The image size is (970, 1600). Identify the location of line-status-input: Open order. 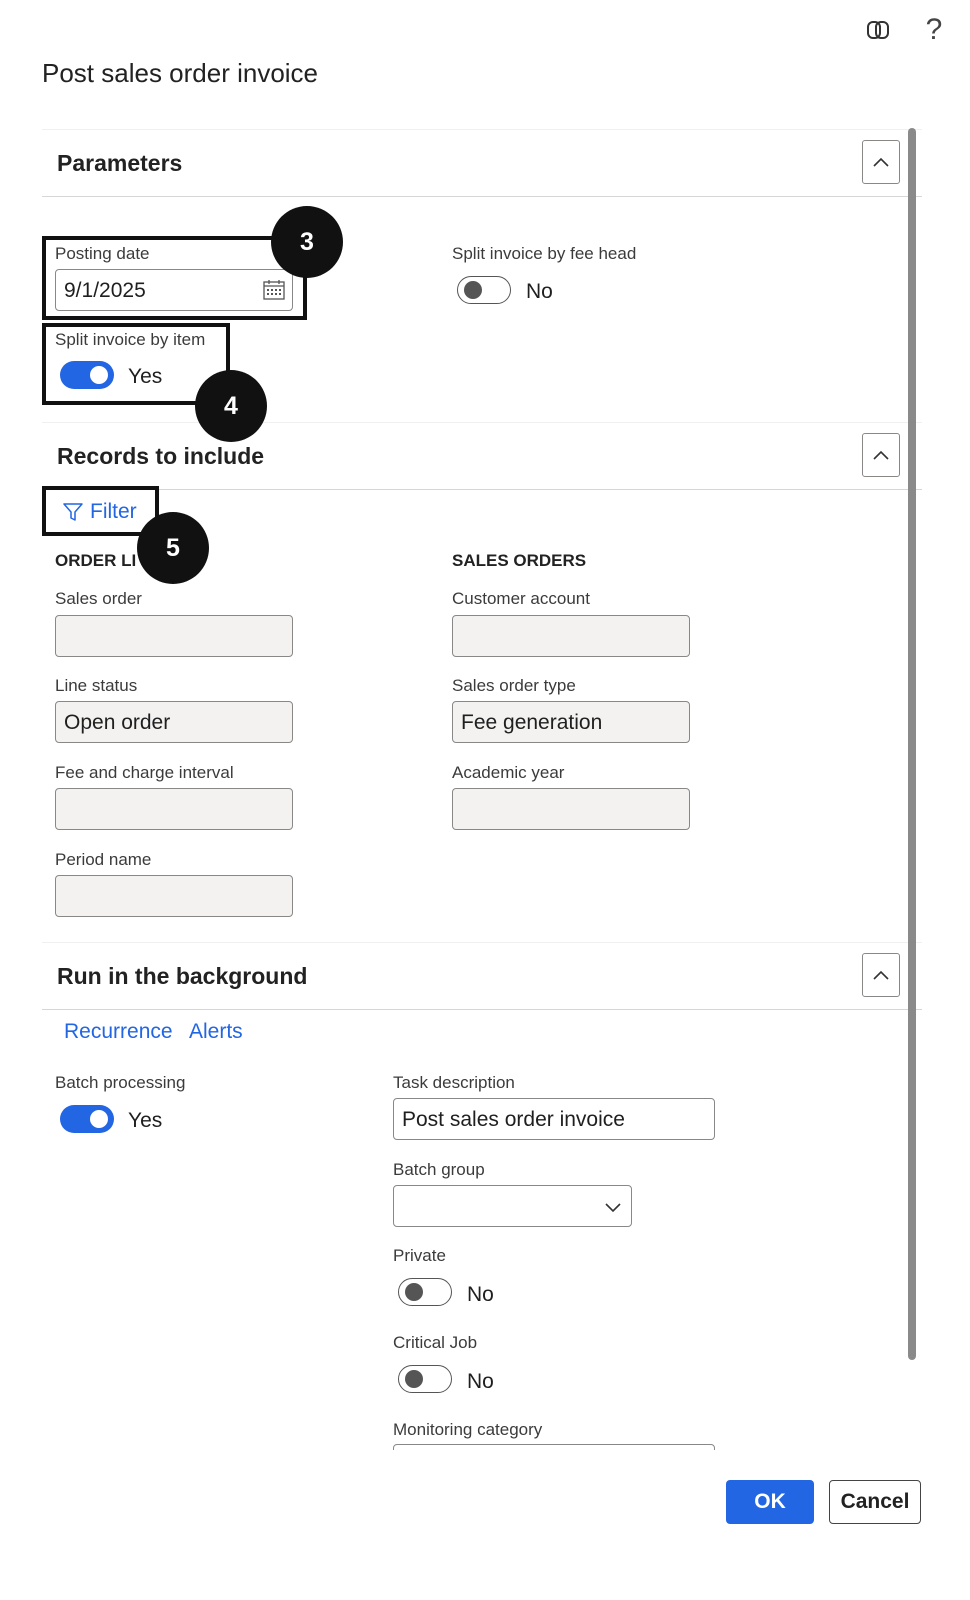
(174, 722).